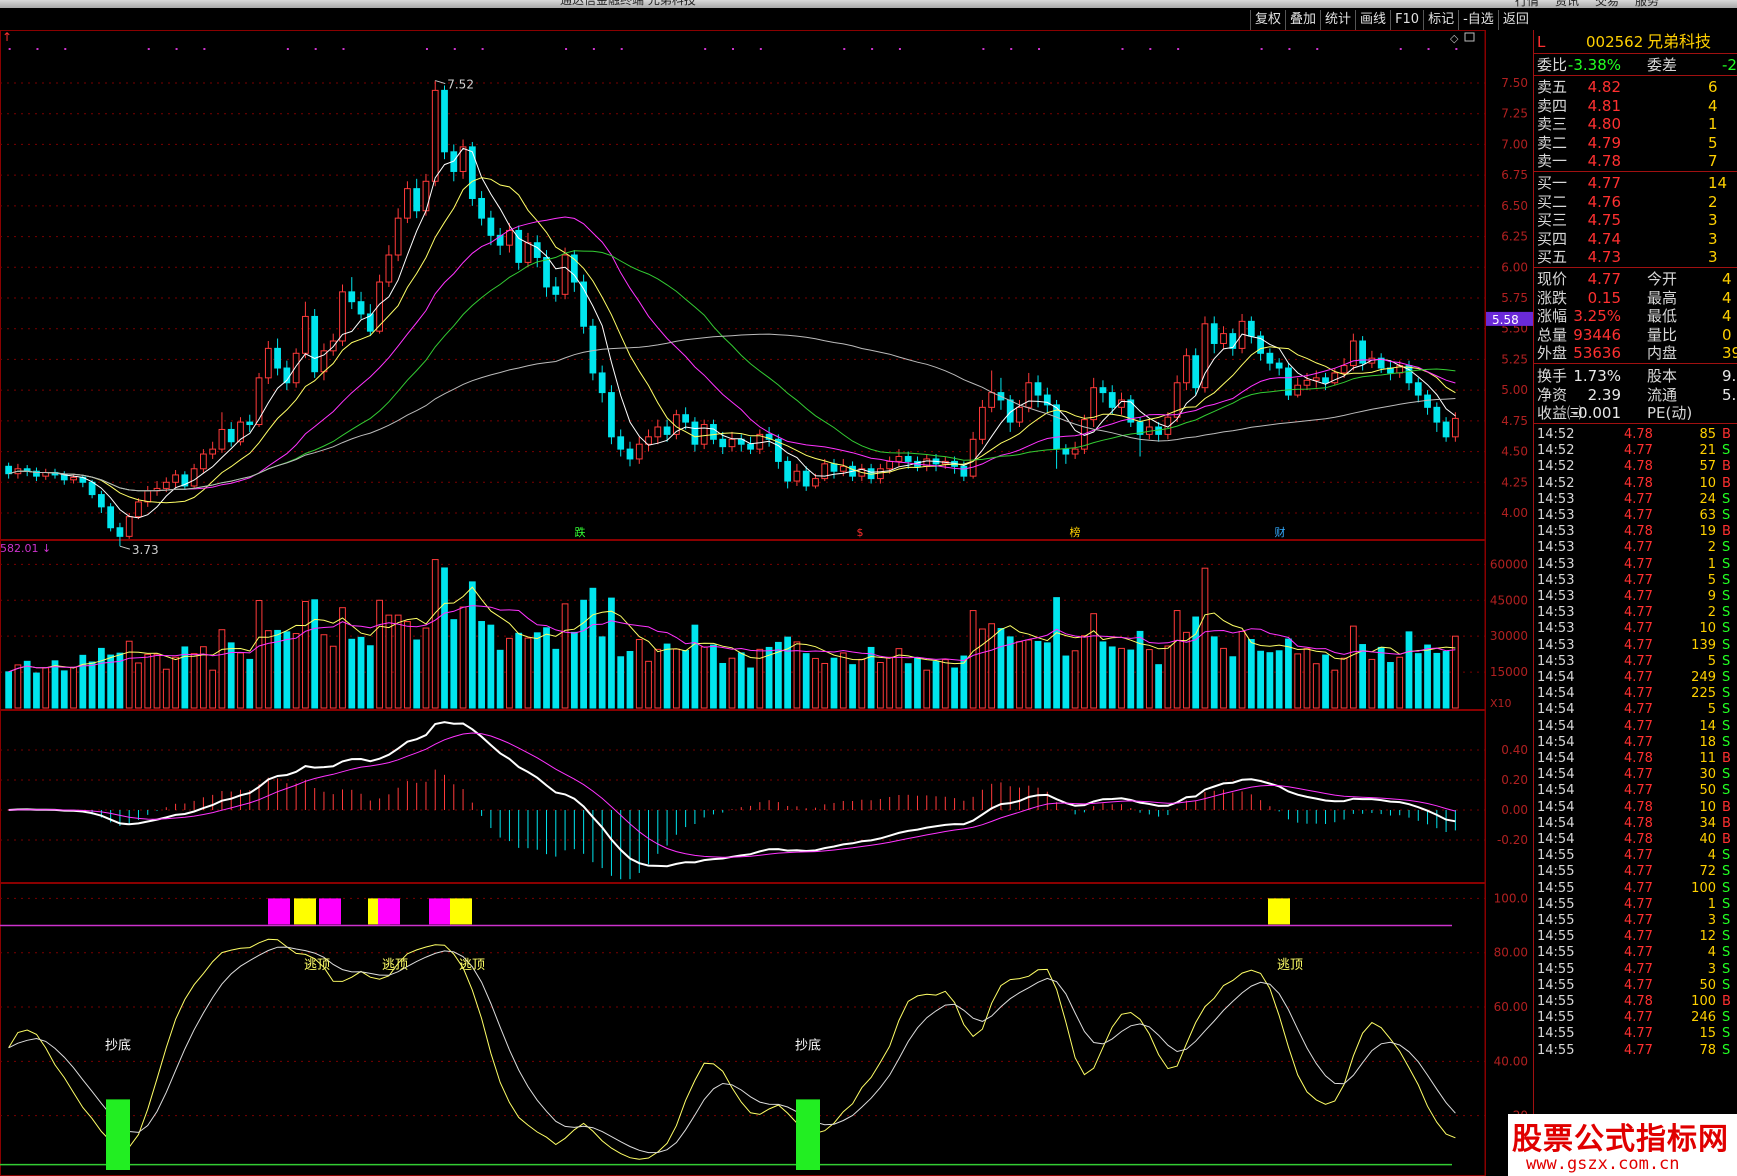  What do you see at coordinates (1567, 4) in the screenshot?
I see `top-tab-1: 资讯` at bounding box center [1567, 4].